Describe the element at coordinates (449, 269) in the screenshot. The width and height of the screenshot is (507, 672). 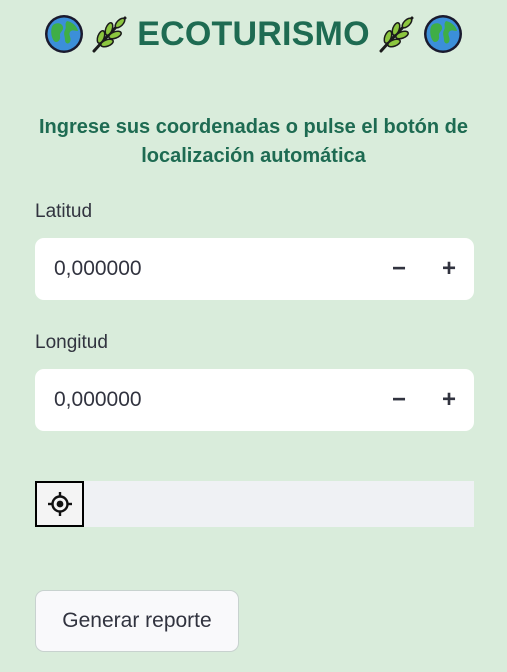
I see `latitude-increment-button: +` at that location.